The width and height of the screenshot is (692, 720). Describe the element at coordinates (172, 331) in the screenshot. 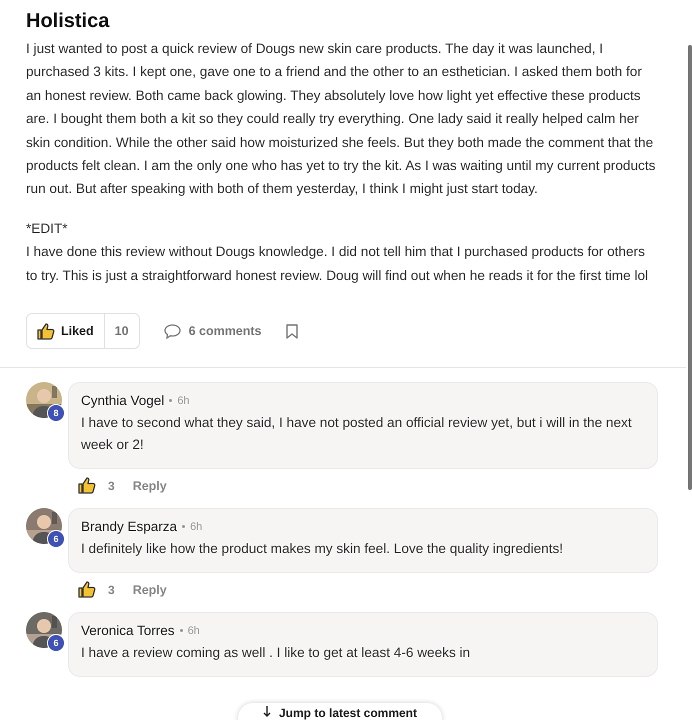

I see `comment-icon` at that location.